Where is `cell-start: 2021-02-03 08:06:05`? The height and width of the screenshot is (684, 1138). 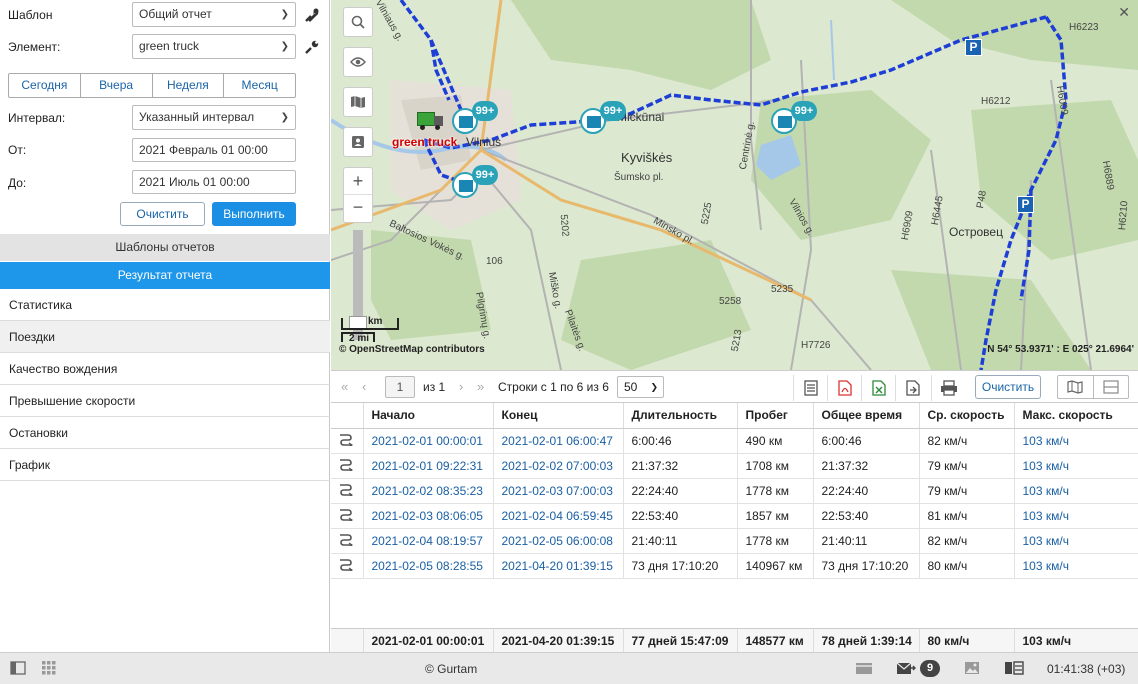
cell-start: 2021-02-03 08:06:05 is located at coordinates (428, 516).